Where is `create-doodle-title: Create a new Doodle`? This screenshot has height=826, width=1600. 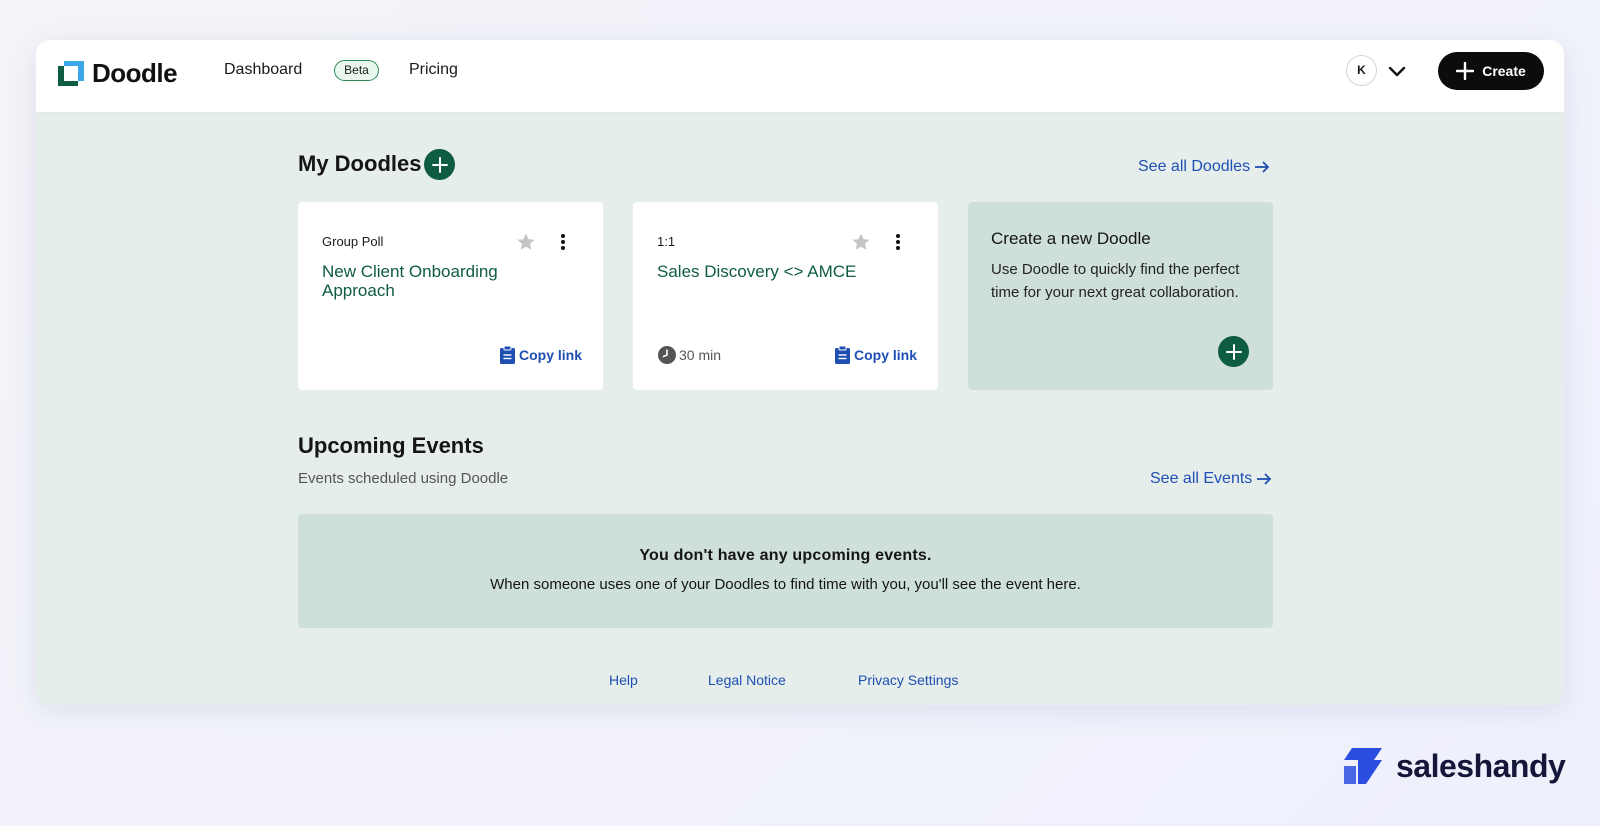 create-doodle-title: Create a new Doodle is located at coordinates (1071, 238).